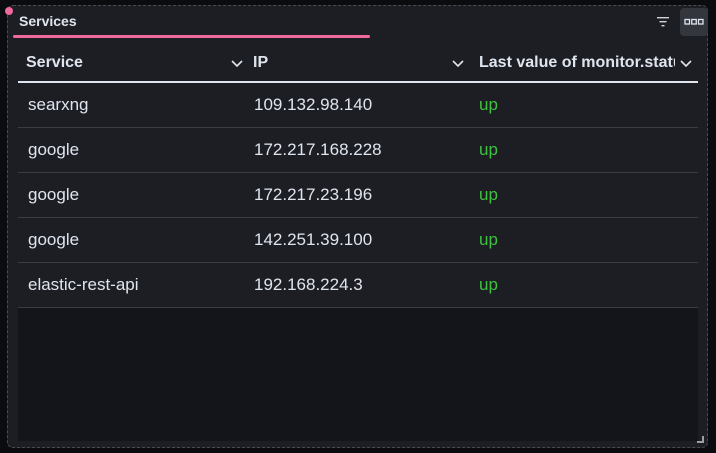 Image resolution: width=716 pixels, height=453 pixels. I want to click on cell-ip: 192.168.224.3, so click(308, 284).